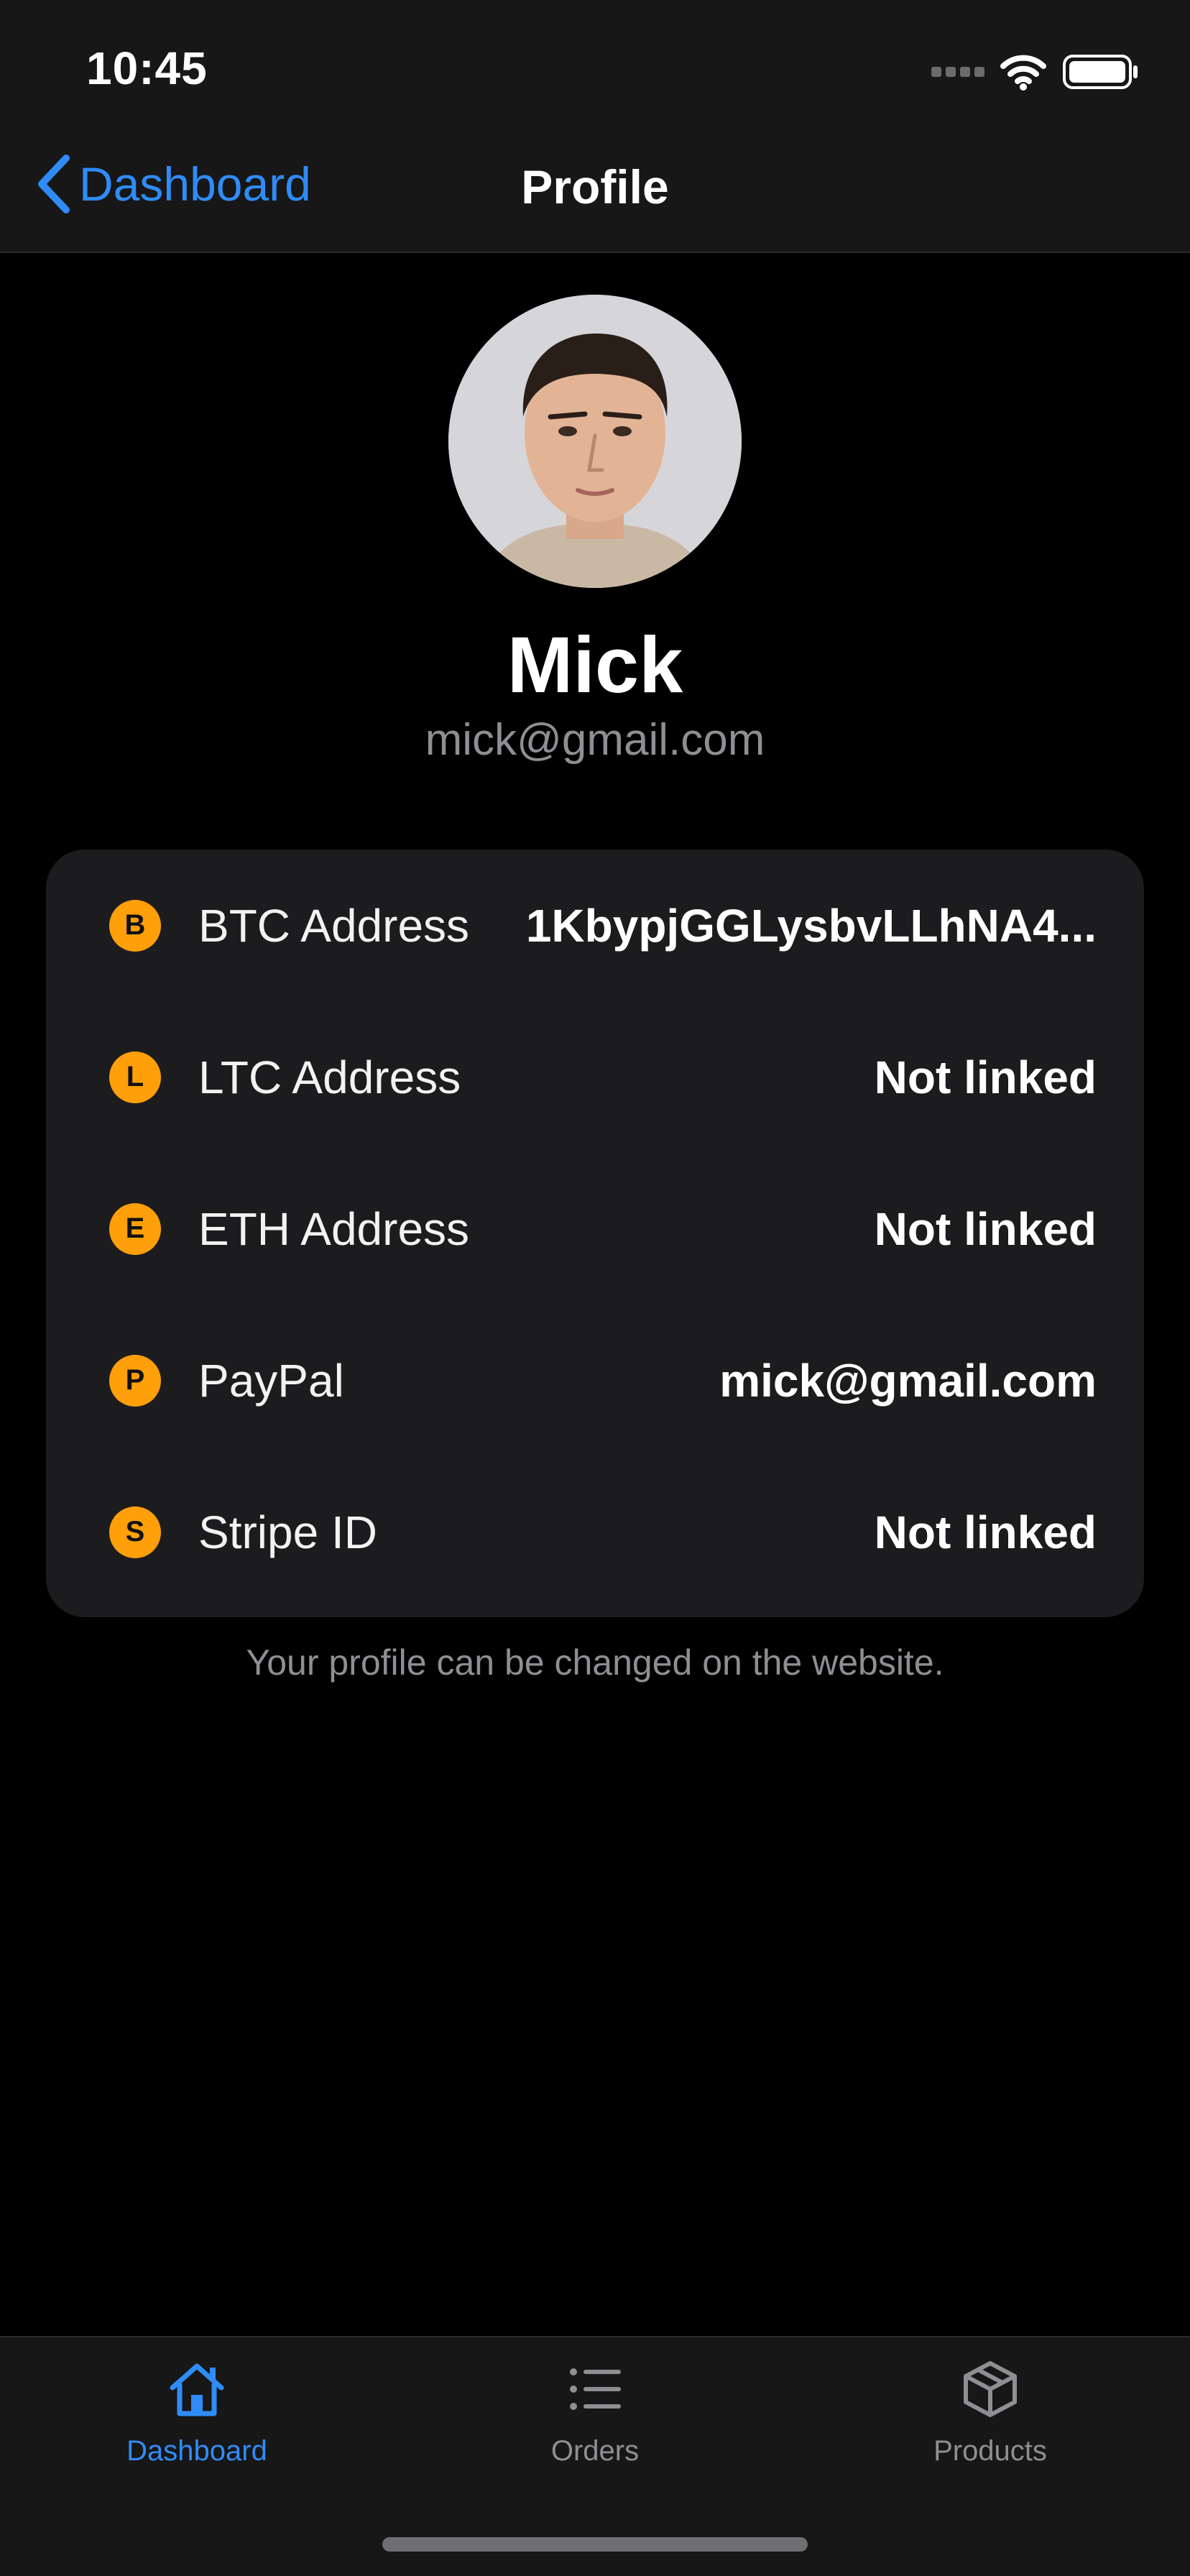  I want to click on tab-label: Dashboard, so click(196, 2451).